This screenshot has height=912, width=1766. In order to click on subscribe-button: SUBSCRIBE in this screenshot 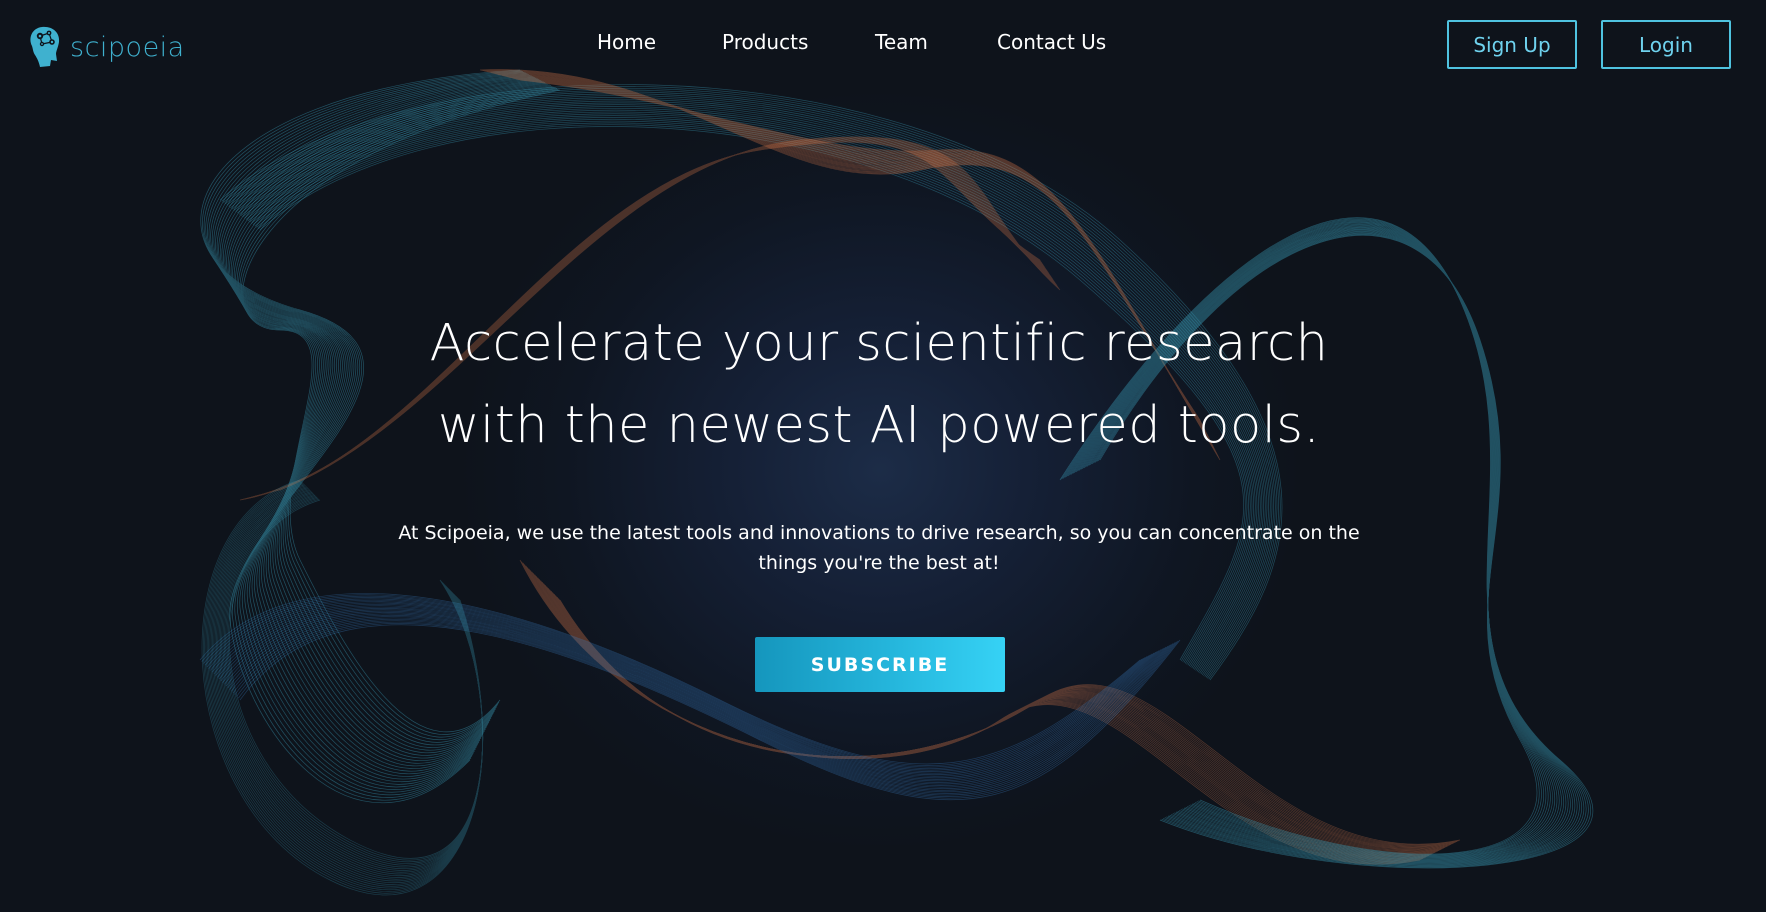, I will do `click(880, 664)`.